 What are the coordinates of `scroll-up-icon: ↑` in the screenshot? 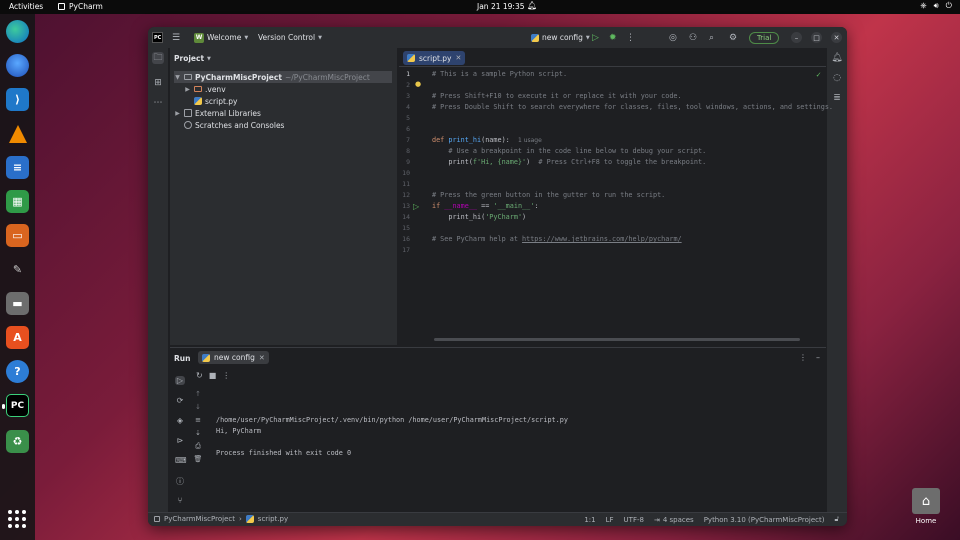 It's located at (198, 394).